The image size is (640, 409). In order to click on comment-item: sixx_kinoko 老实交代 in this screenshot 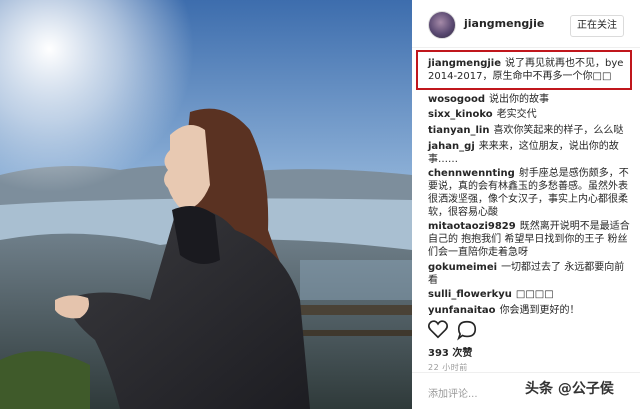, I will do `click(529, 114)`.